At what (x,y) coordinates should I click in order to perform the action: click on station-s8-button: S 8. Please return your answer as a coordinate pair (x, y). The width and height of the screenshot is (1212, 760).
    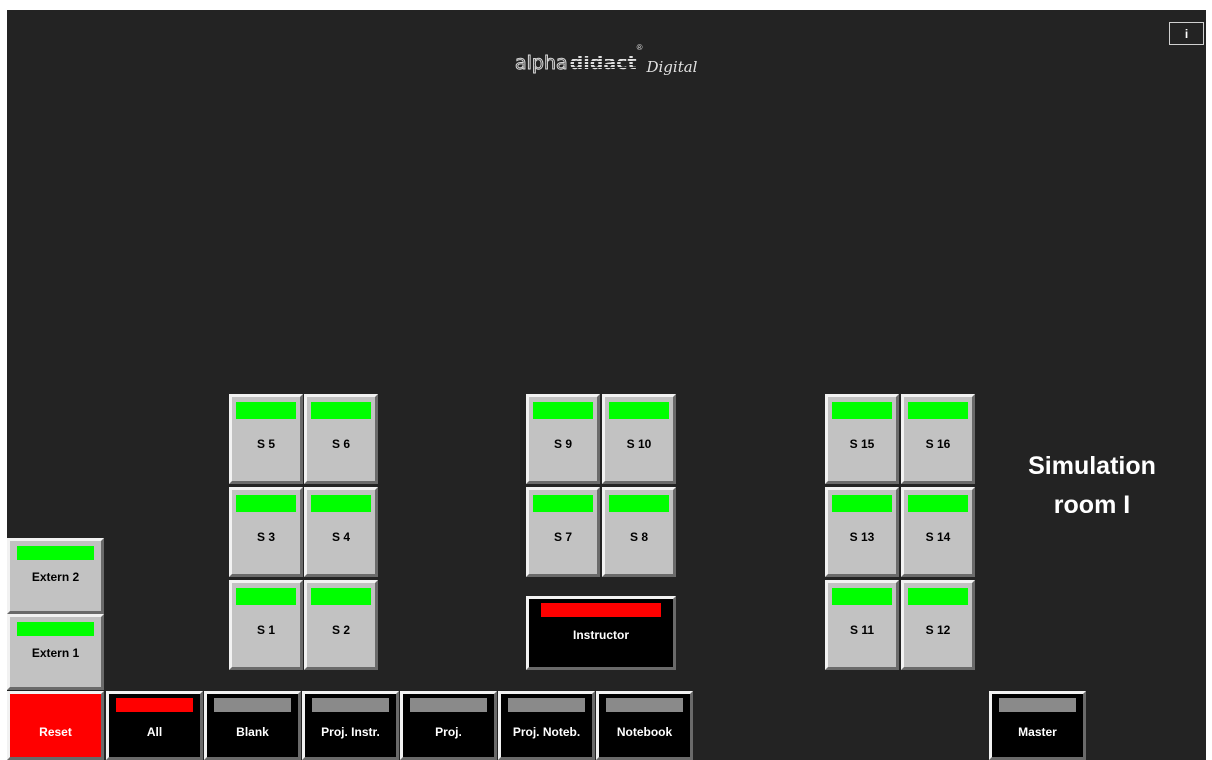
    Looking at the image, I should click on (639, 532).